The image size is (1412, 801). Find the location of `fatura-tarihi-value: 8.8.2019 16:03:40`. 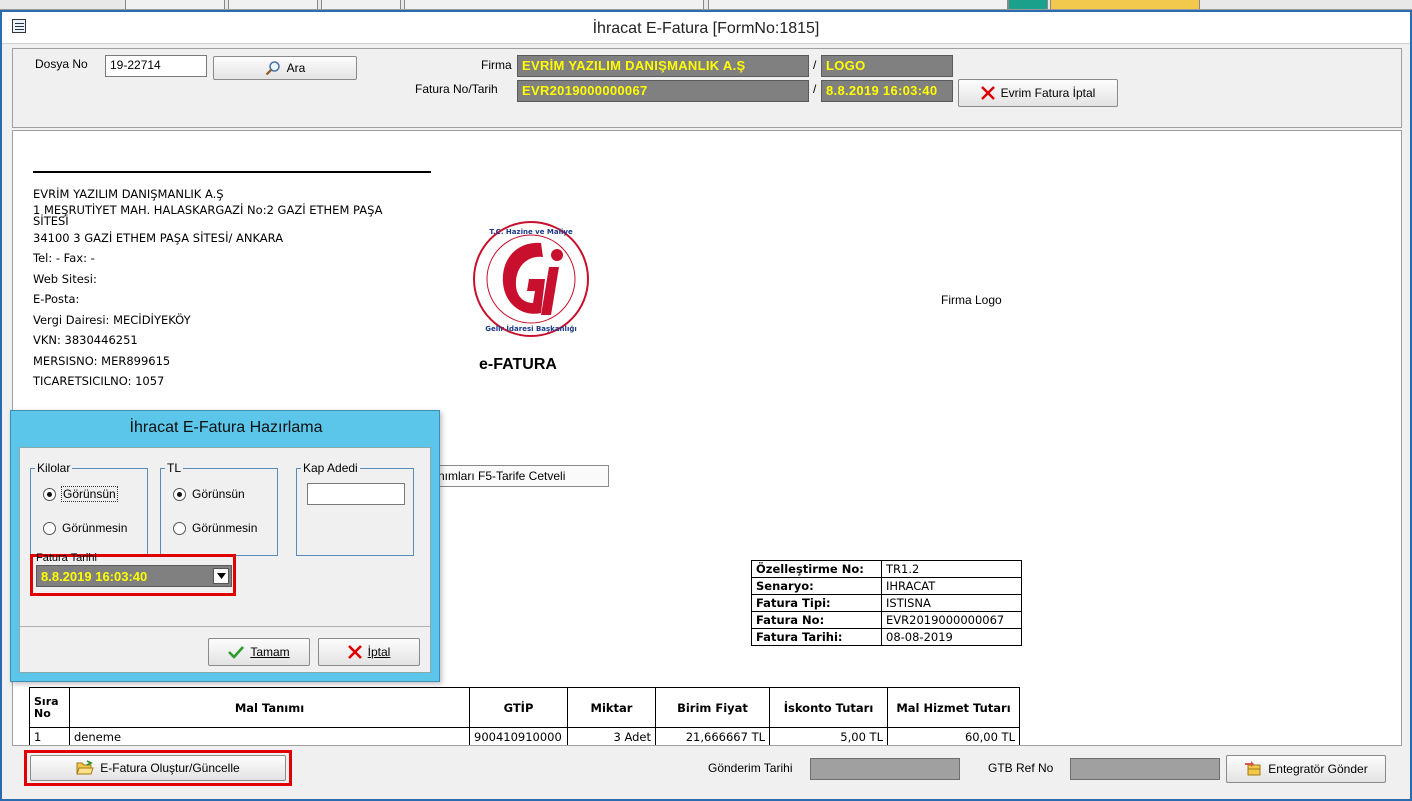

fatura-tarihi-value: 8.8.2019 16:03:40 is located at coordinates (94, 576).